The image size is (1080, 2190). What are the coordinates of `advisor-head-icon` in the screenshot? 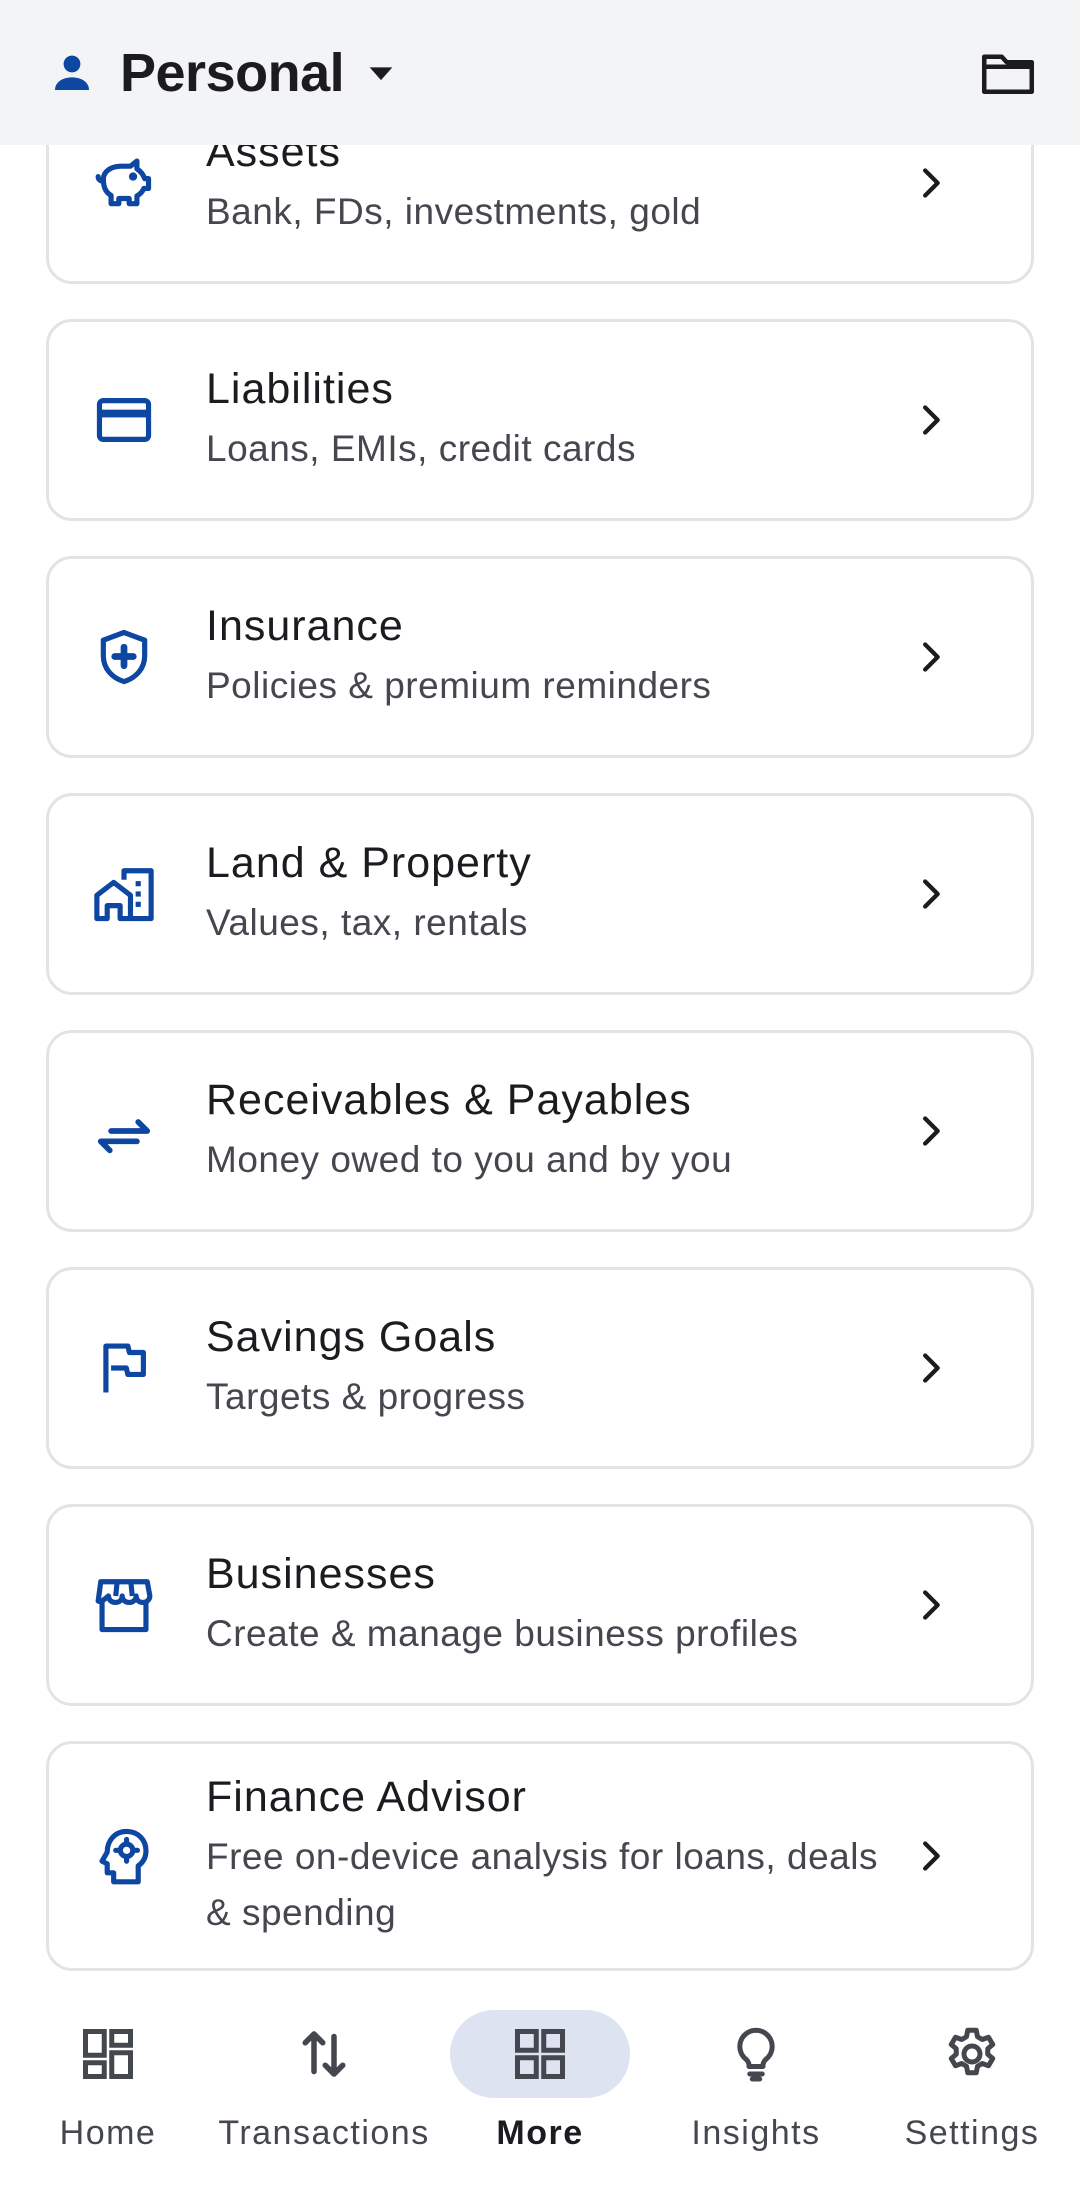 It's located at (124, 1856).